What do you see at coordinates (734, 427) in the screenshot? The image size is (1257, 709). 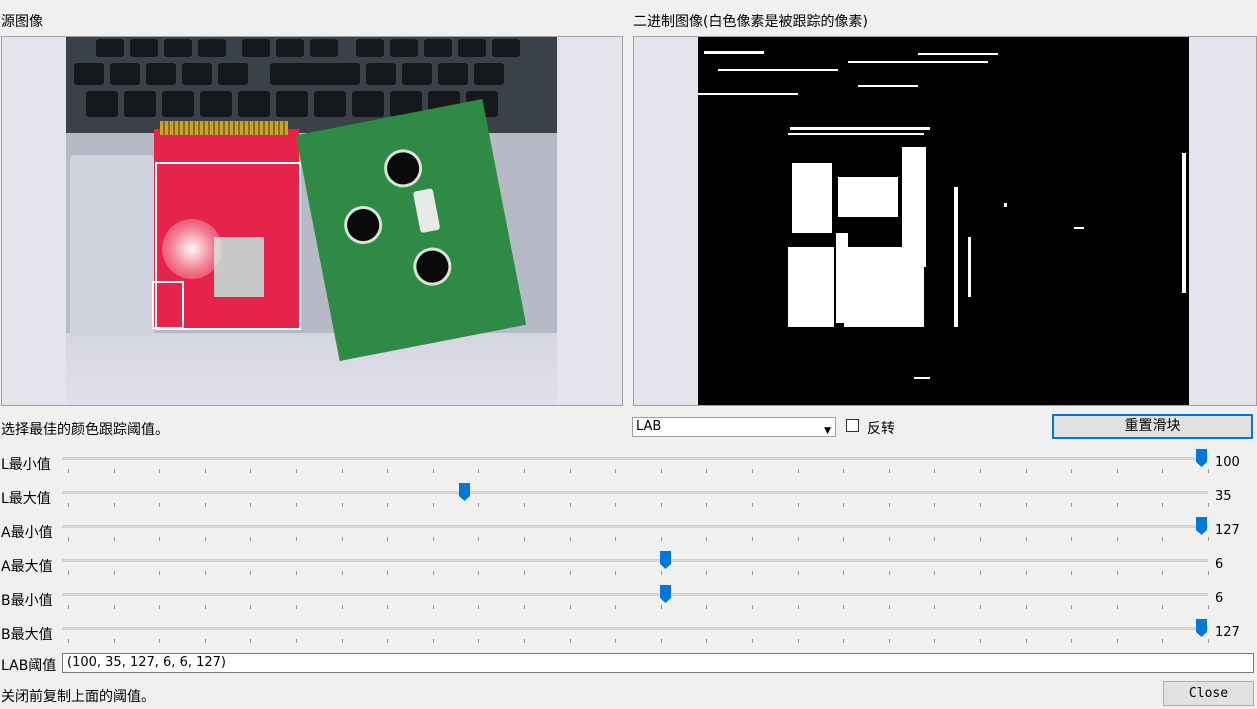 I see `color-space-select: LAB ▼` at bounding box center [734, 427].